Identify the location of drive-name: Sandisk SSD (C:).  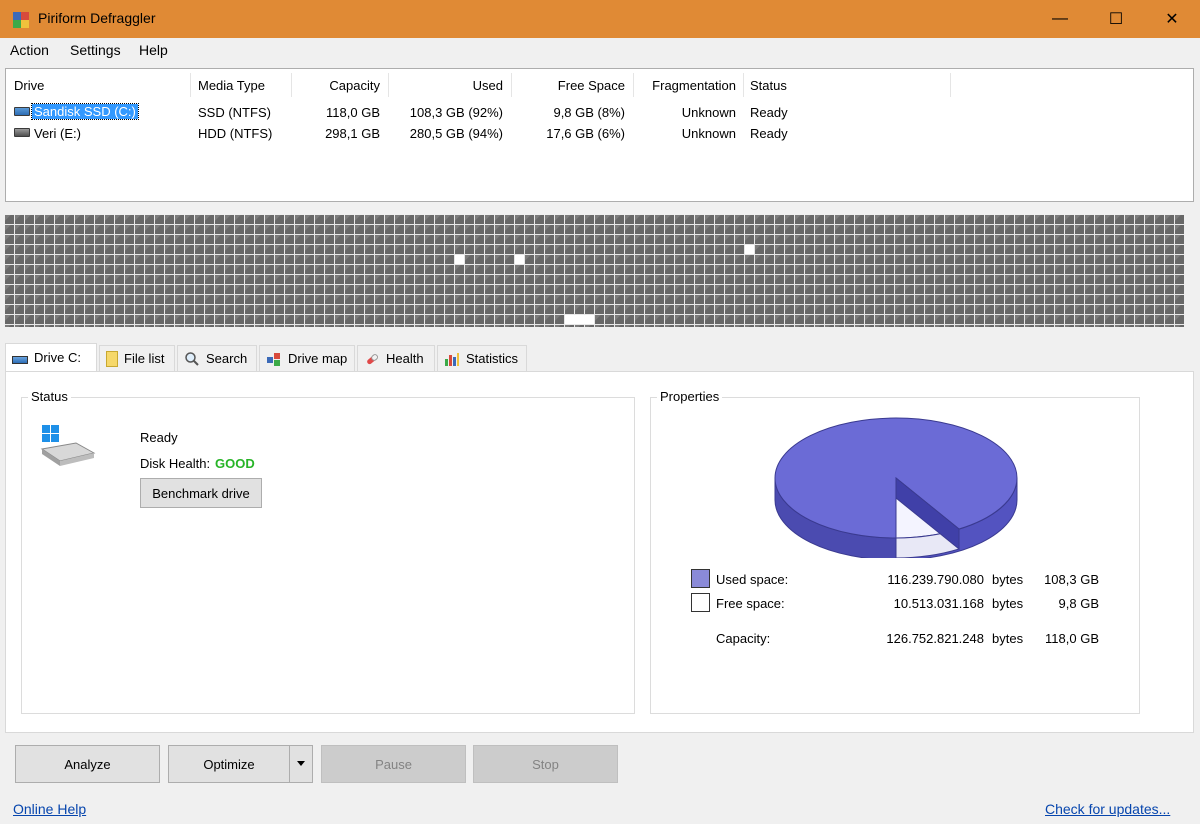
(85, 111).